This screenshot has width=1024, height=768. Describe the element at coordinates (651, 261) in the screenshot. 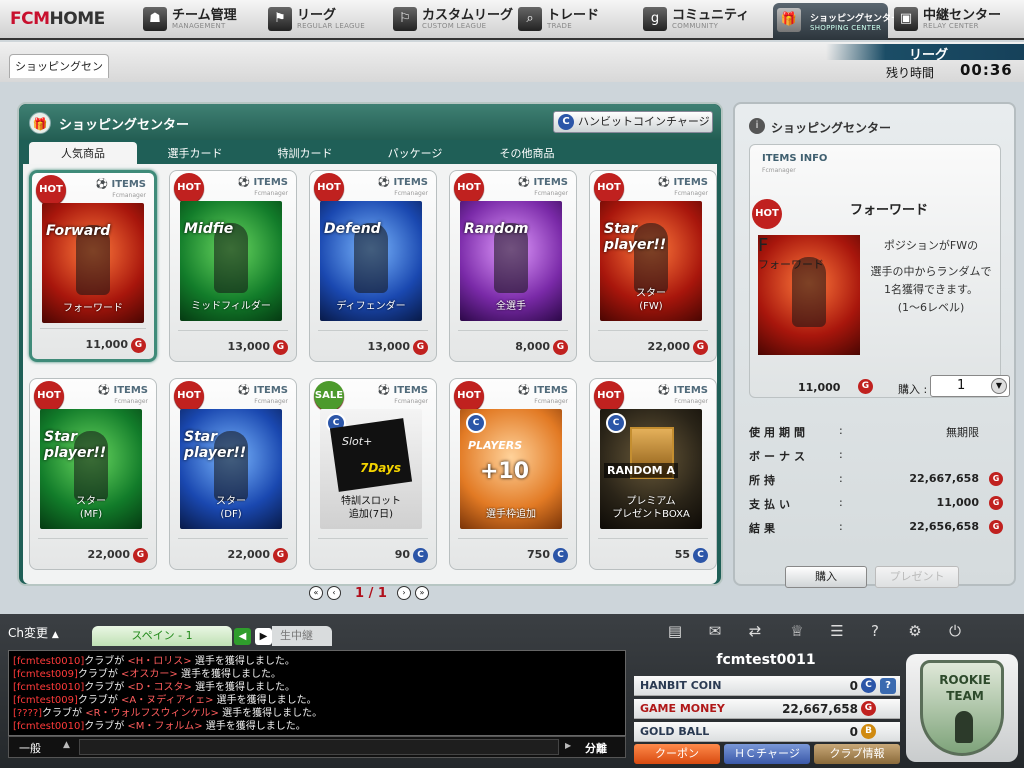

I see `item-artwork: Star player!! スター (FW)` at that location.